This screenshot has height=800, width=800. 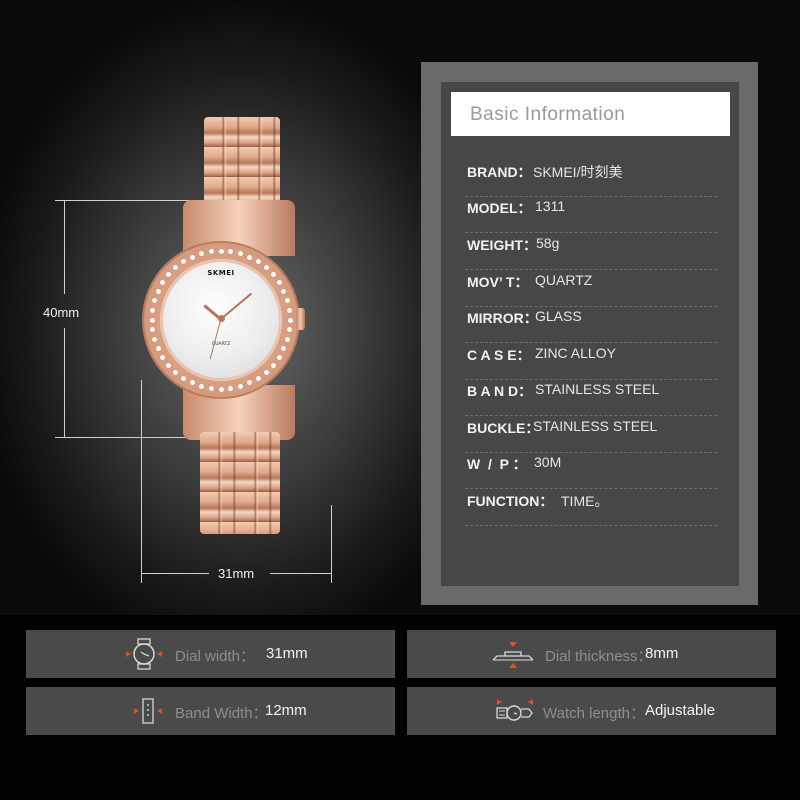 I want to click on spec-value: 30M, so click(x=548, y=462).